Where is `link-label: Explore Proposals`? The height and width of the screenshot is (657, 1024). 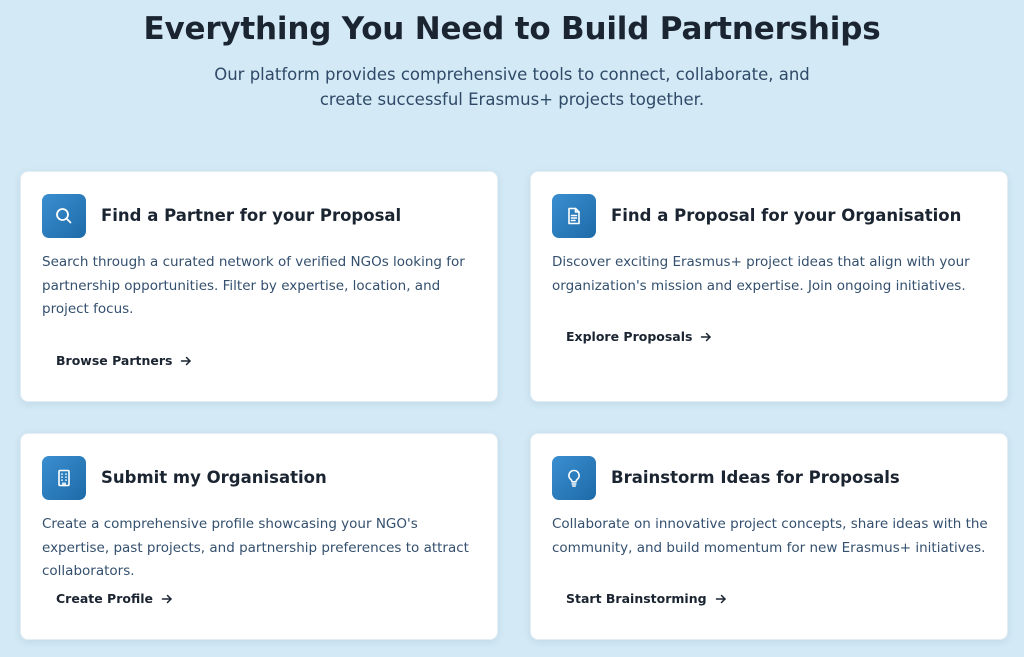
link-label: Explore Proposals is located at coordinates (629, 336).